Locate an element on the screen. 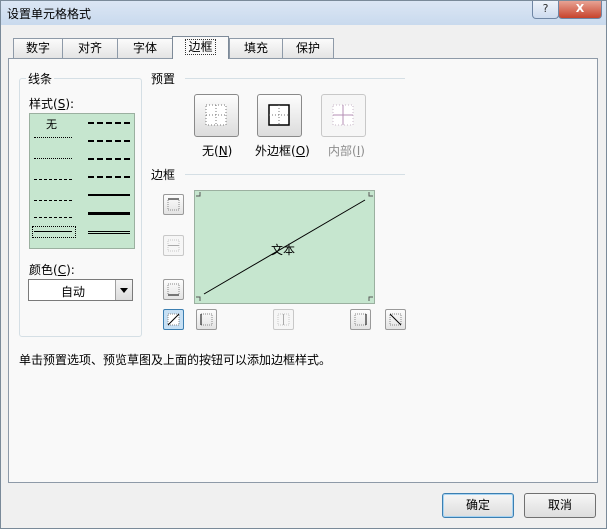  border-diagonal-up-button is located at coordinates (173, 319).